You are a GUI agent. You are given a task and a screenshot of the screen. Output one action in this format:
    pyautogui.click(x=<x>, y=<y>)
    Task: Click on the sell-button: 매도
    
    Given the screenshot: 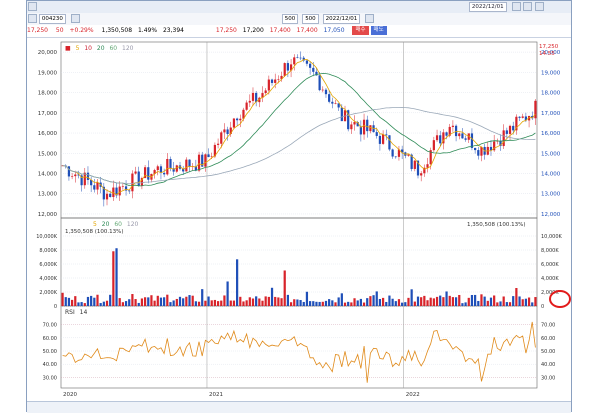 What is the action you would take?
    pyautogui.click(x=378, y=30)
    